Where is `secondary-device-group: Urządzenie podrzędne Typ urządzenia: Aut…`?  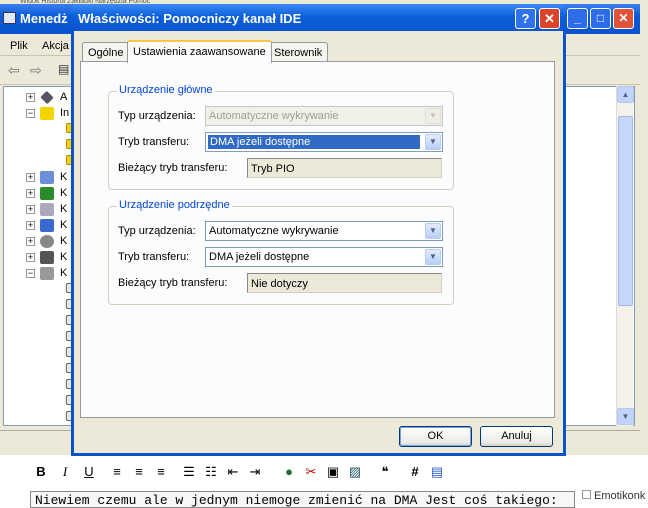 secondary-device-group: Urządzenie podrzędne Typ urządzenia: Aut… is located at coordinates (281, 252).